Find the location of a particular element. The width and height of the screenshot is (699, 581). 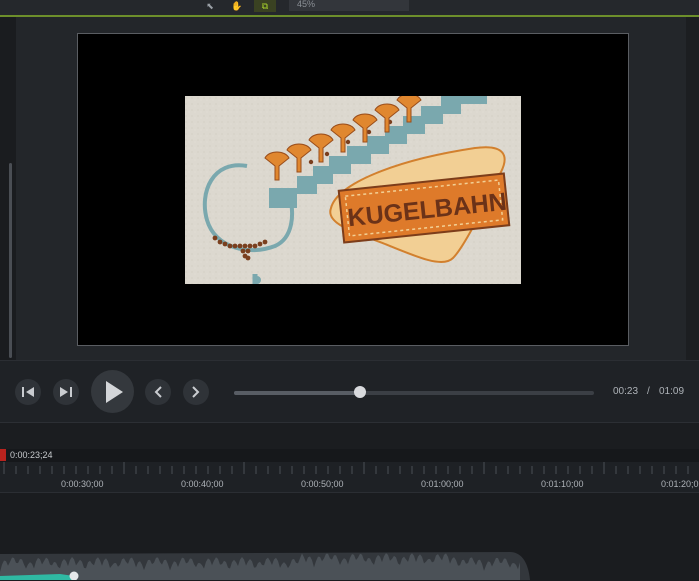

play-icon is located at coordinates (114, 391).